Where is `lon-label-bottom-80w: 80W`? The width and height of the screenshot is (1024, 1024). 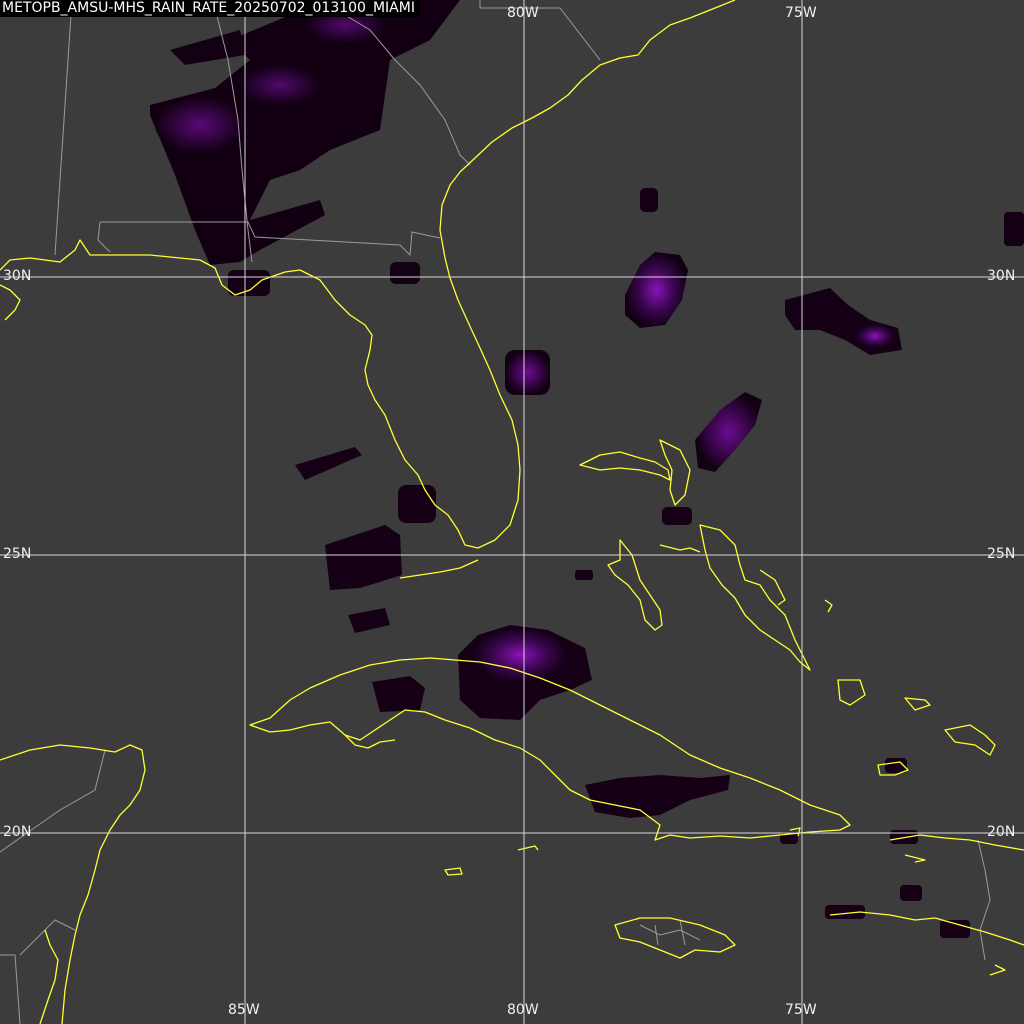
lon-label-bottom-80w: 80W is located at coordinates (523, 1010).